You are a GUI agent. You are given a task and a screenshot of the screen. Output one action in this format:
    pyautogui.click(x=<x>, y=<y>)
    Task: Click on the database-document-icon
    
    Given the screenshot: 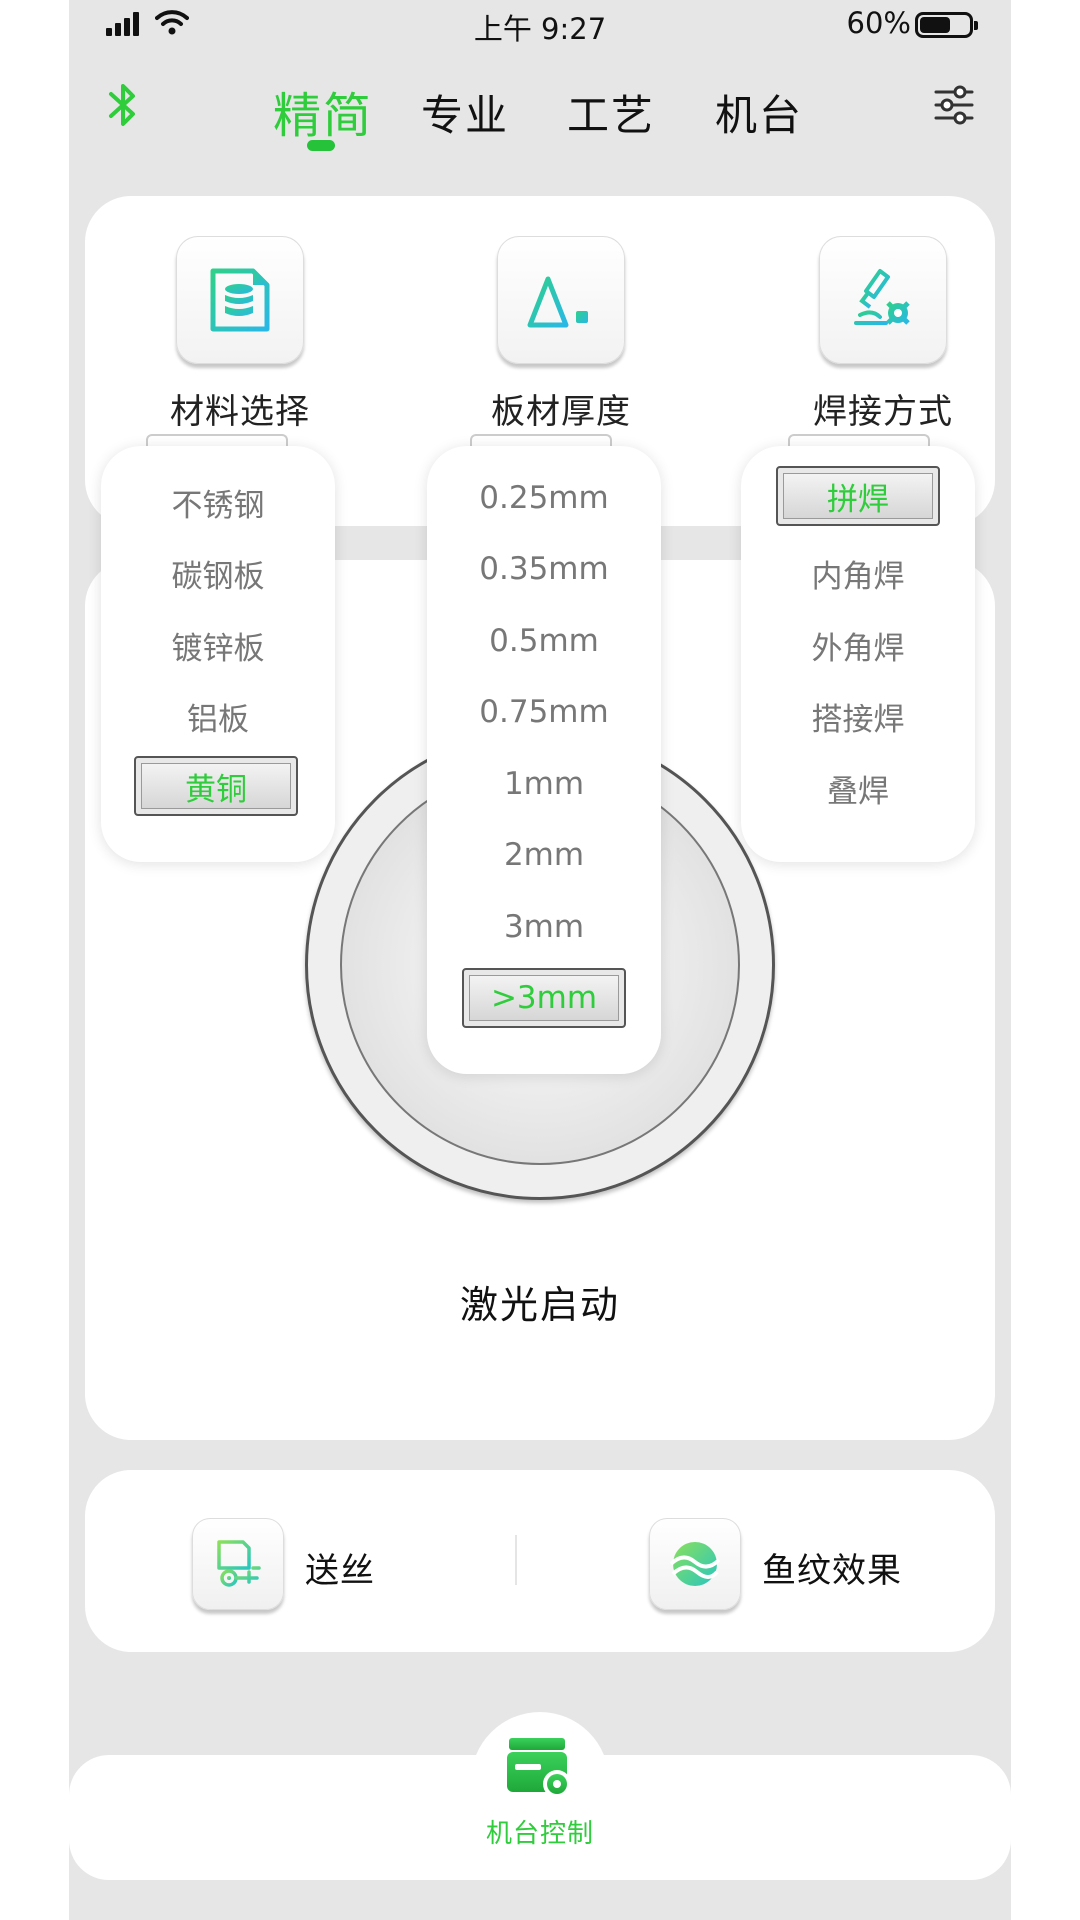 What is the action you would take?
    pyautogui.click(x=240, y=300)
    